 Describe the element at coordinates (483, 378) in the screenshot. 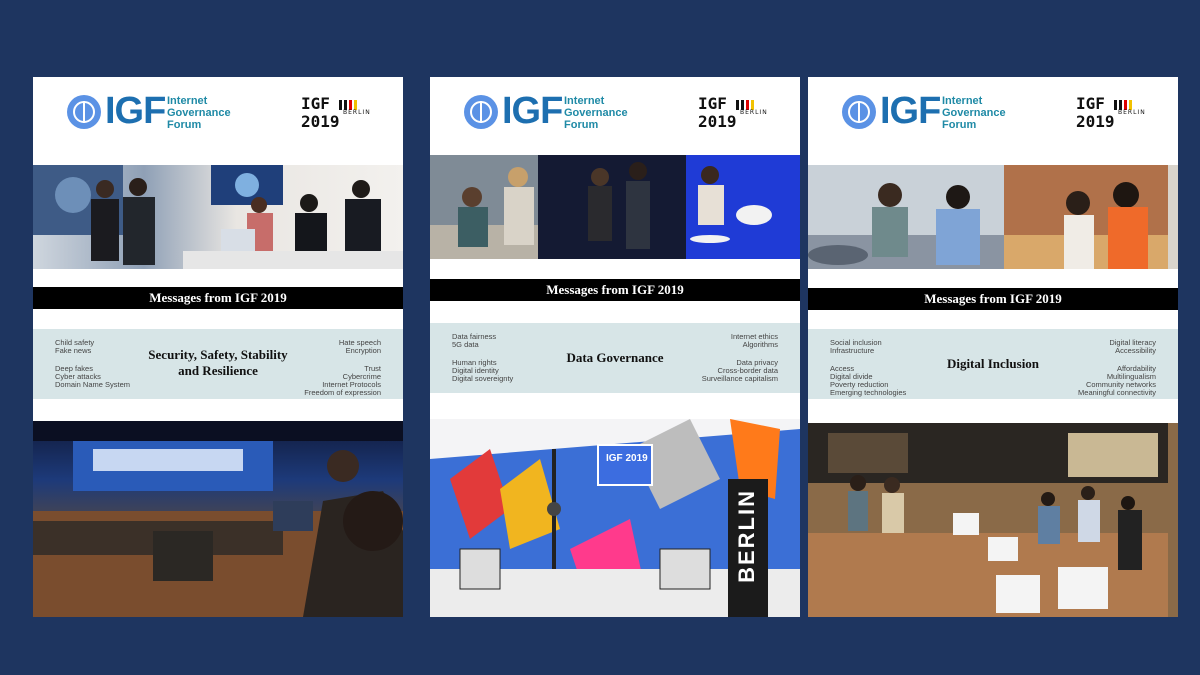

I see `keyword: Digital sovereignty` at that location.